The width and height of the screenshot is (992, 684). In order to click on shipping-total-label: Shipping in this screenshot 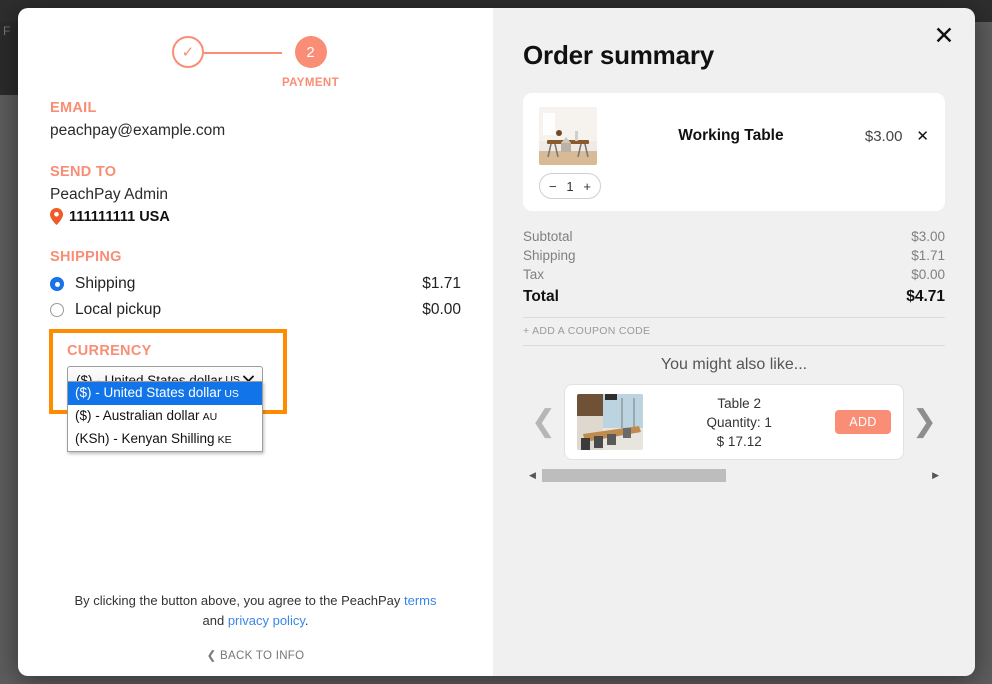, I will do `click(549, 255)`.